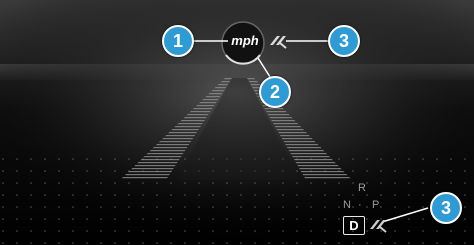 This screenshot has height=245, width=474. What do you see at coordinates (362, 188) in the screenshot?
I see `gear-r: R` at bounding box center [362, 188].